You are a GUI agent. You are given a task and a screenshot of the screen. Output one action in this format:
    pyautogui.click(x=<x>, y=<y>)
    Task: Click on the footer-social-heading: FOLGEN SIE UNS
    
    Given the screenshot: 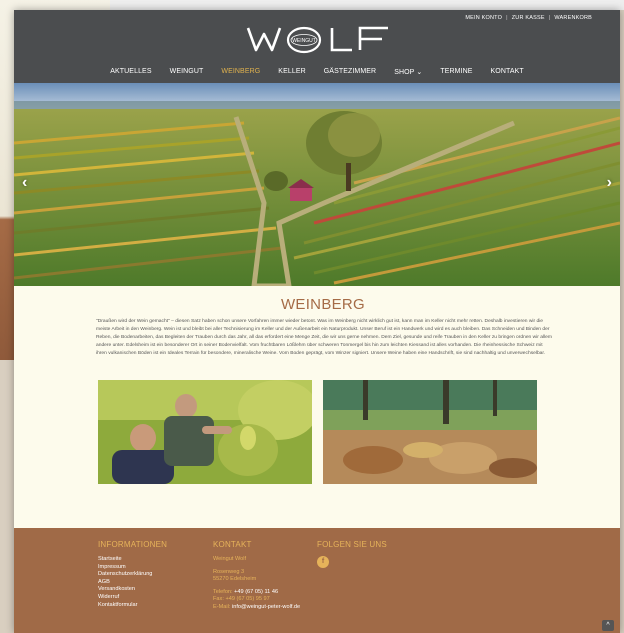 What is the action you would take?
    pyautogui.click(x=352, y=544)
    